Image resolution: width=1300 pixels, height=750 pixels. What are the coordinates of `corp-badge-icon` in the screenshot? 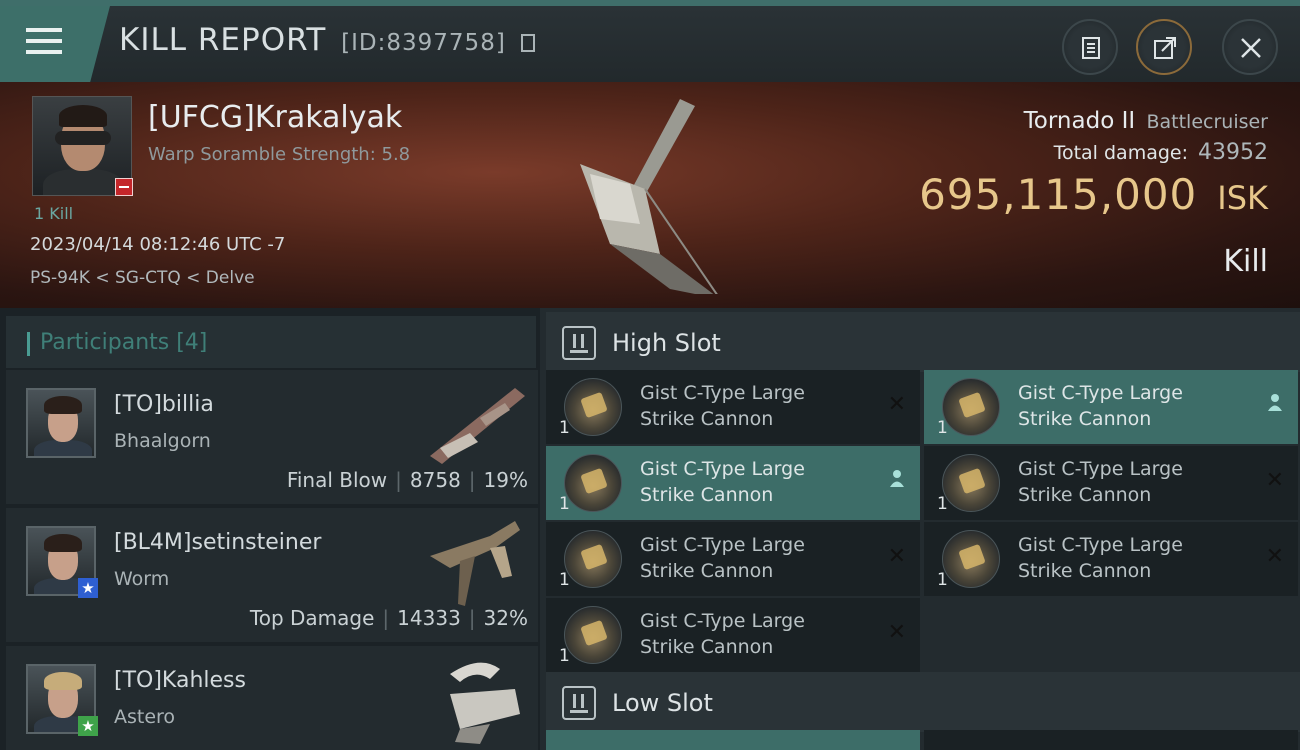 It's located at (124, 187).